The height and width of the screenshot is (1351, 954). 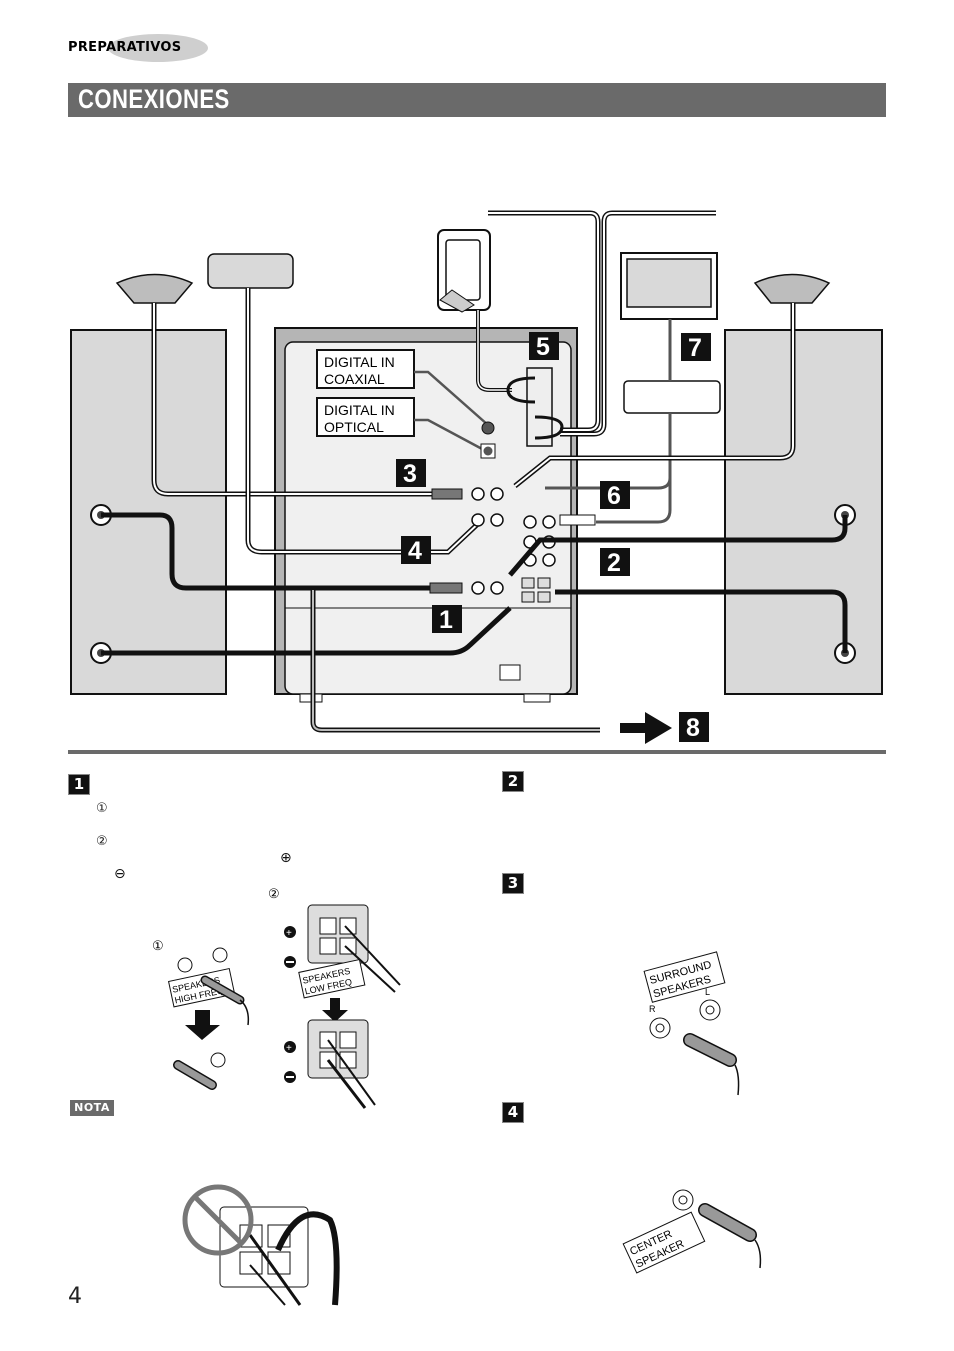 I want to click on marker-3: 3, so click(x=410, y=474).